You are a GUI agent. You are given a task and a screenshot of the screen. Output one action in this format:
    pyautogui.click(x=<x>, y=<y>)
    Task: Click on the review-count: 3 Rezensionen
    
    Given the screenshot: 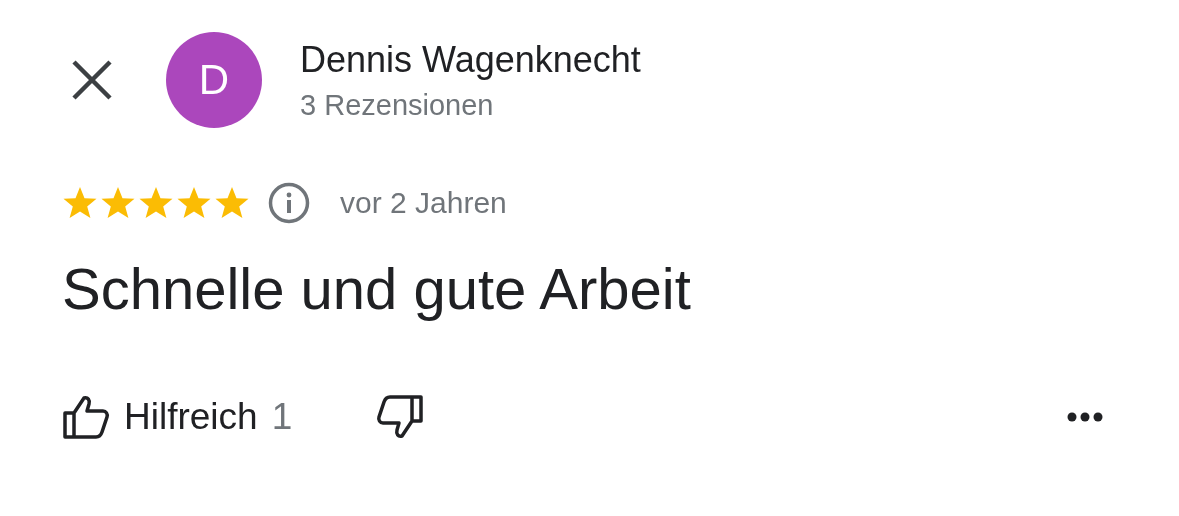 What is the action you would take?
    pyautogui.click(x=470, y=105)
    